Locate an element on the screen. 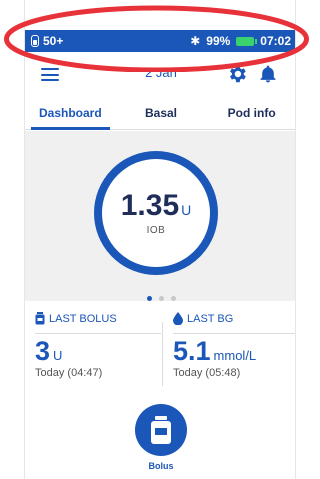 The image size is (320, 479). iob-value: 1.35 is located at coordinates (150, 205).